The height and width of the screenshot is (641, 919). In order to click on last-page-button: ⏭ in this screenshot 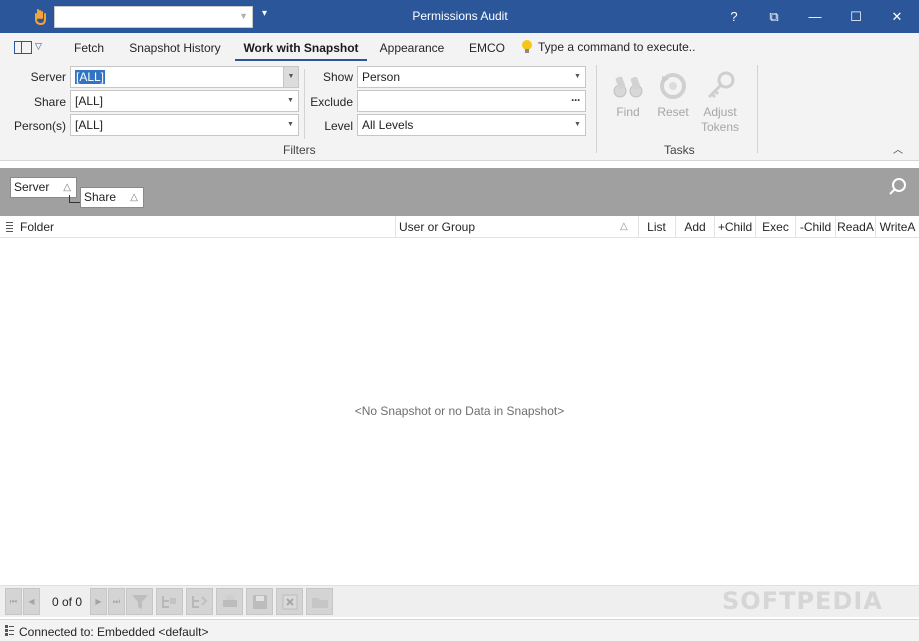, I will do `click(116, 601)`.